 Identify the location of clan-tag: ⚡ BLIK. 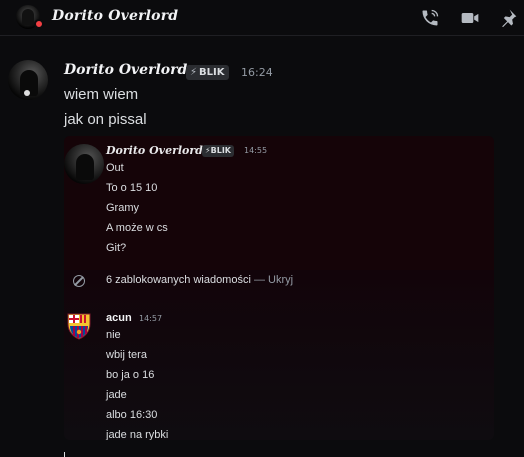
(207, 72).